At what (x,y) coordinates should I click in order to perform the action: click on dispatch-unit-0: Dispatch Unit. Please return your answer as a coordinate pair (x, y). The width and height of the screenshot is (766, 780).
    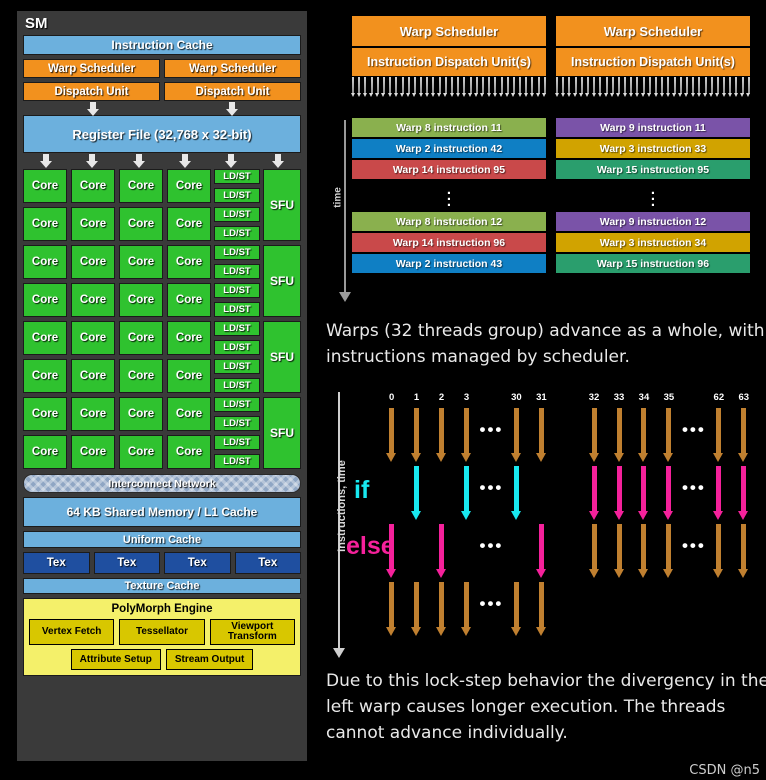
    Looking at the image, I should click on (91, 91).